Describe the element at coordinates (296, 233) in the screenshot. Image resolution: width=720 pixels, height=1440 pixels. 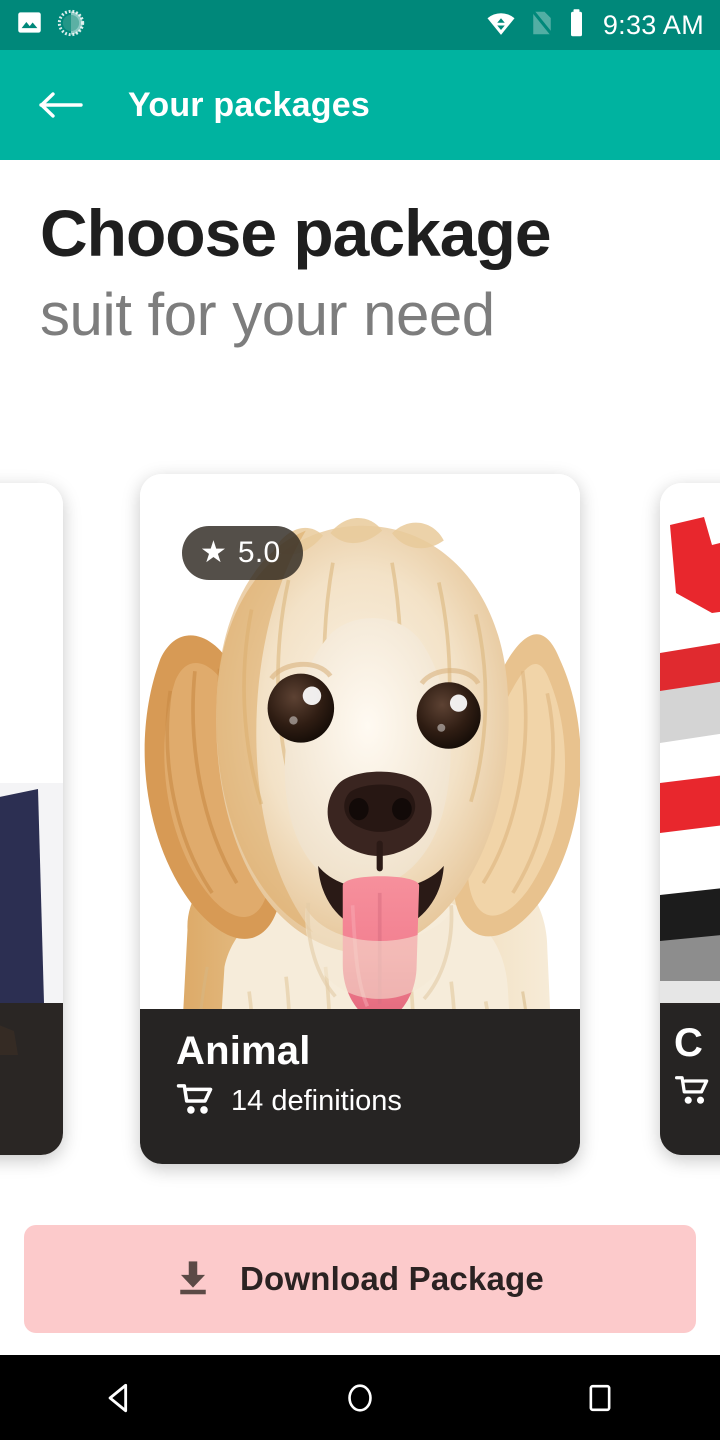
I see `heading-title: Choose package` at that location.